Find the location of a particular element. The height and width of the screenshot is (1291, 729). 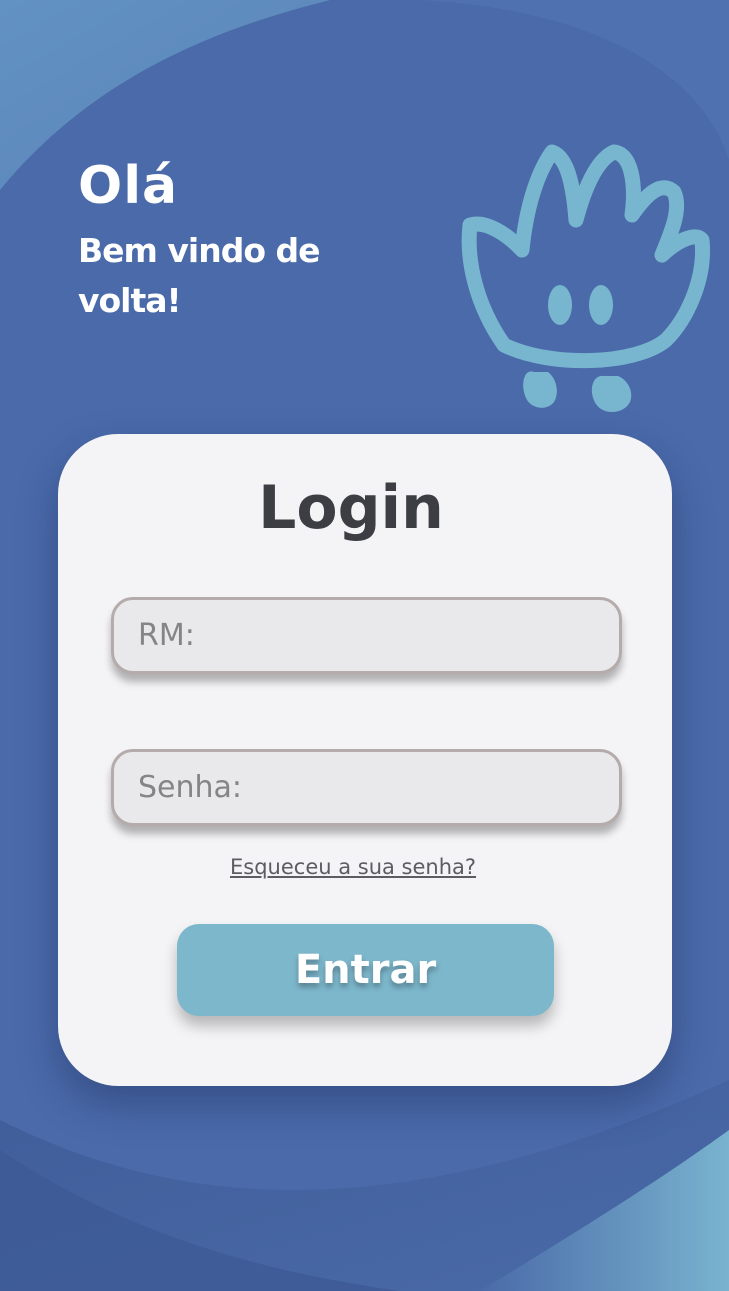

greeting: Olá Bem vindo de volta! is located at coordinates (228, 238).